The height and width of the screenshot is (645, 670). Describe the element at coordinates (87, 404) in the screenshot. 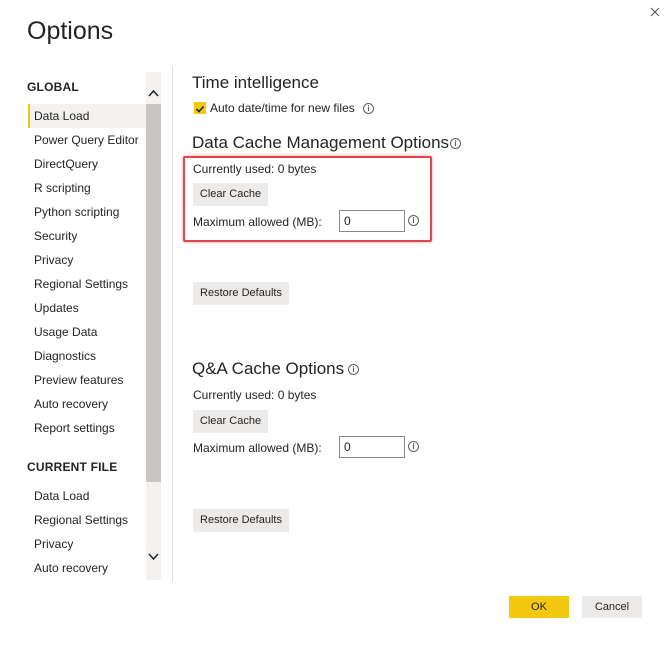

I see `sidebar-item-auto-recovery: Auto recovery` at that location.